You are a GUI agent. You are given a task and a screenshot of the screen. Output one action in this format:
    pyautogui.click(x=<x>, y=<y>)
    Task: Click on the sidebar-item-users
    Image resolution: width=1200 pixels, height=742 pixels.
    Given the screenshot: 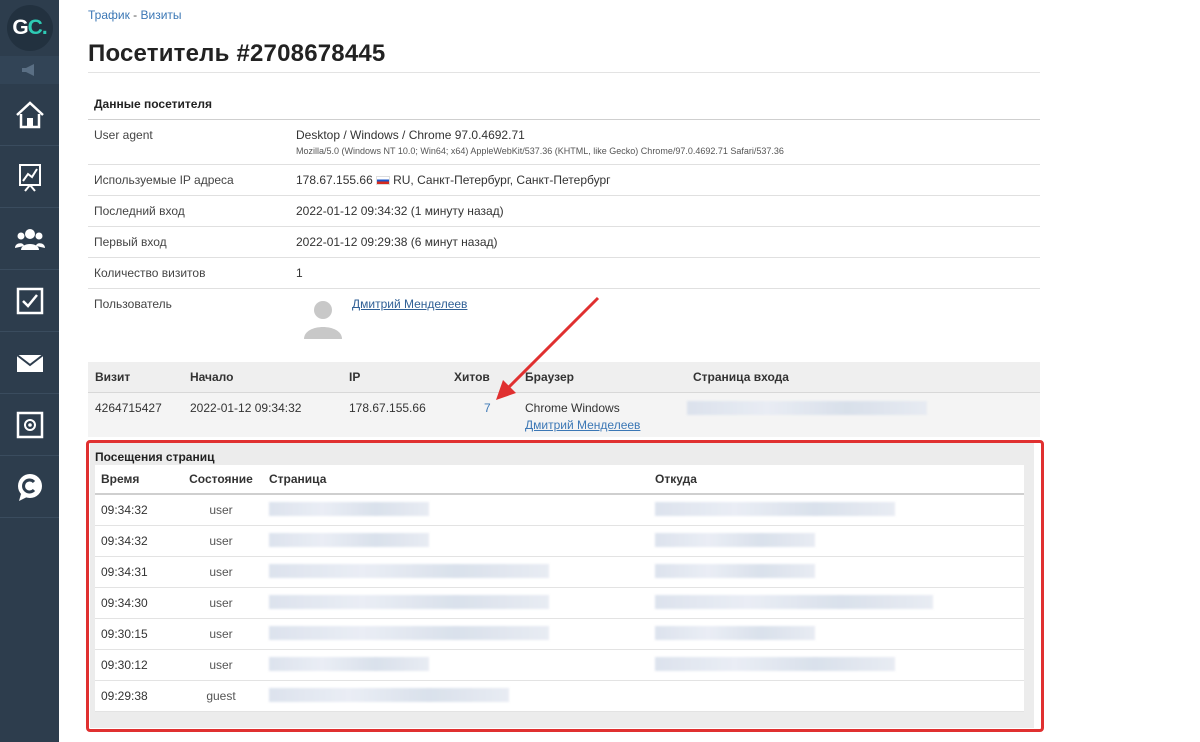 What is the action you would take?
    pyautogui.click(x=29, y=239)
    